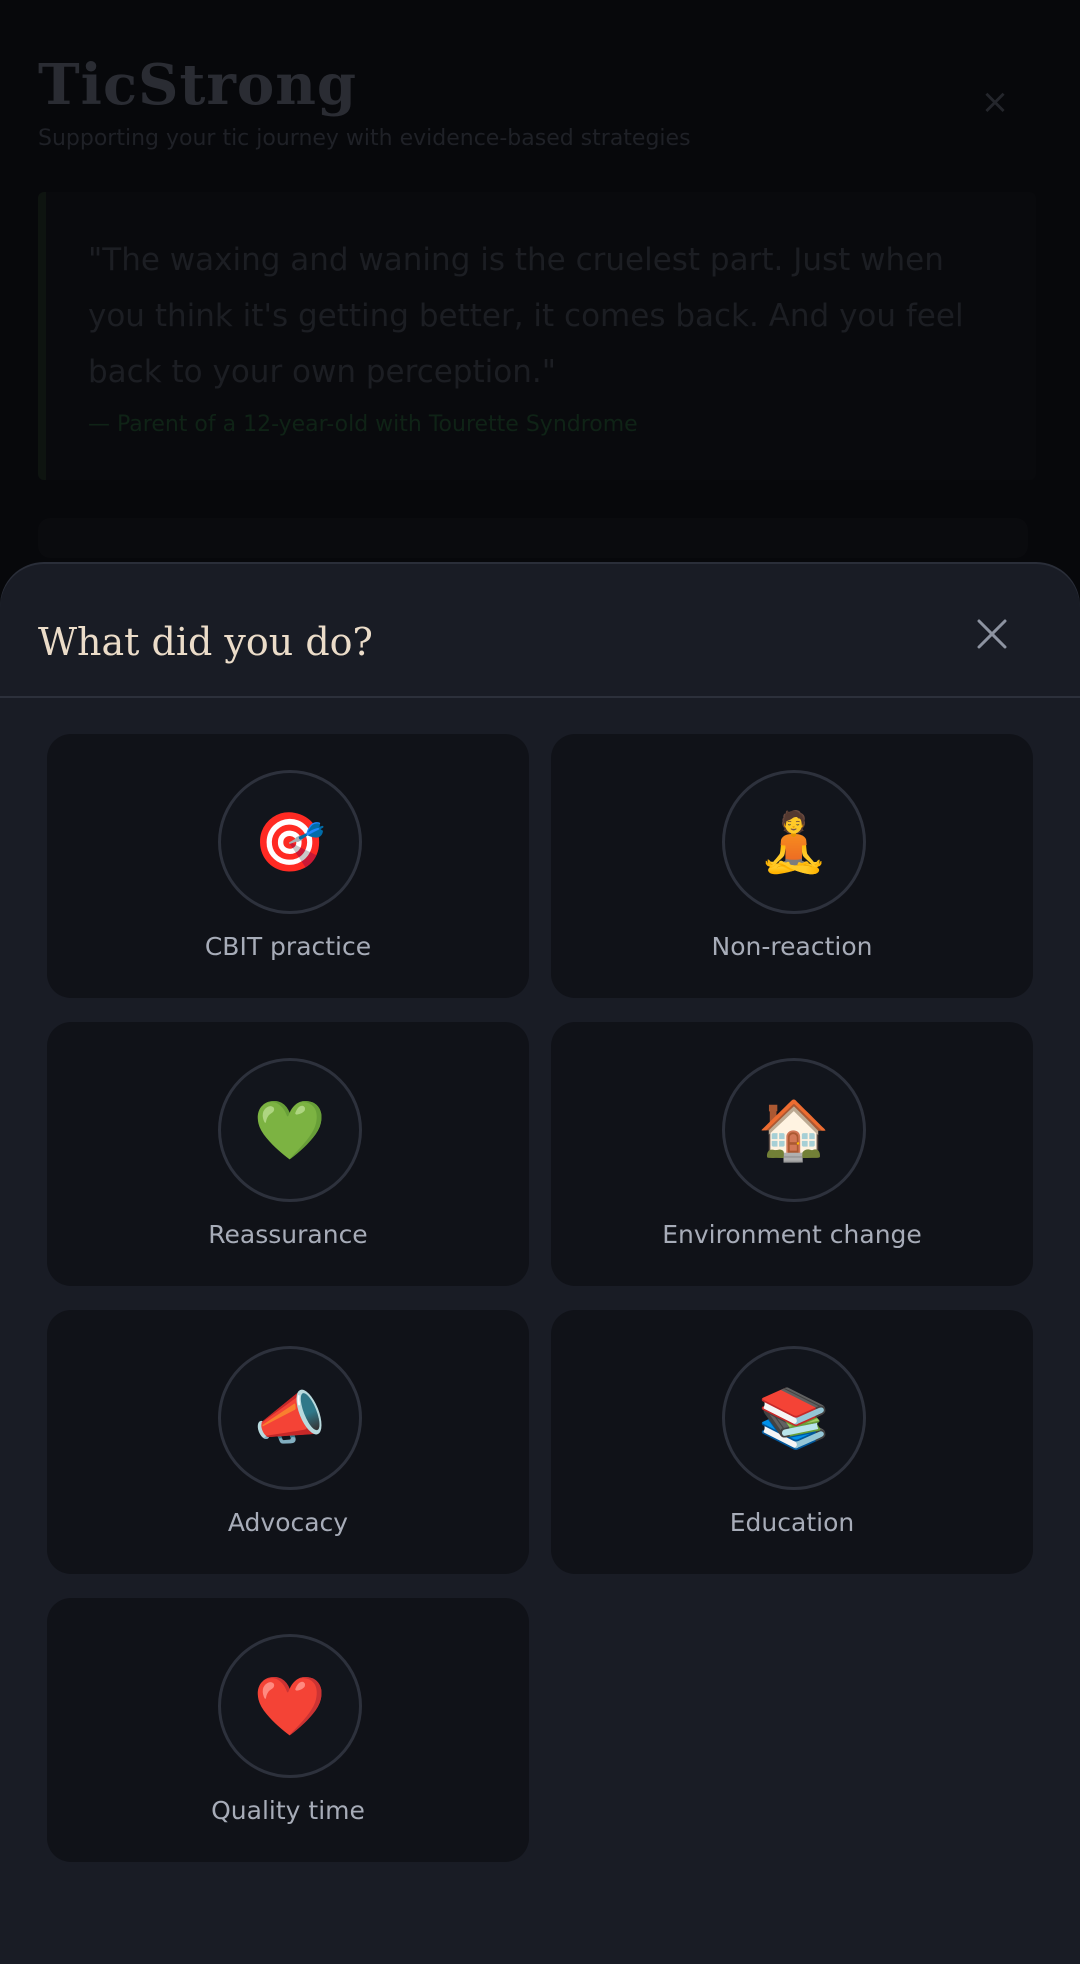  What do you see at coordinates (288, 1522) in the screenshot?
I see `option-label: Advocacy` at bounding box center [288, 1522].